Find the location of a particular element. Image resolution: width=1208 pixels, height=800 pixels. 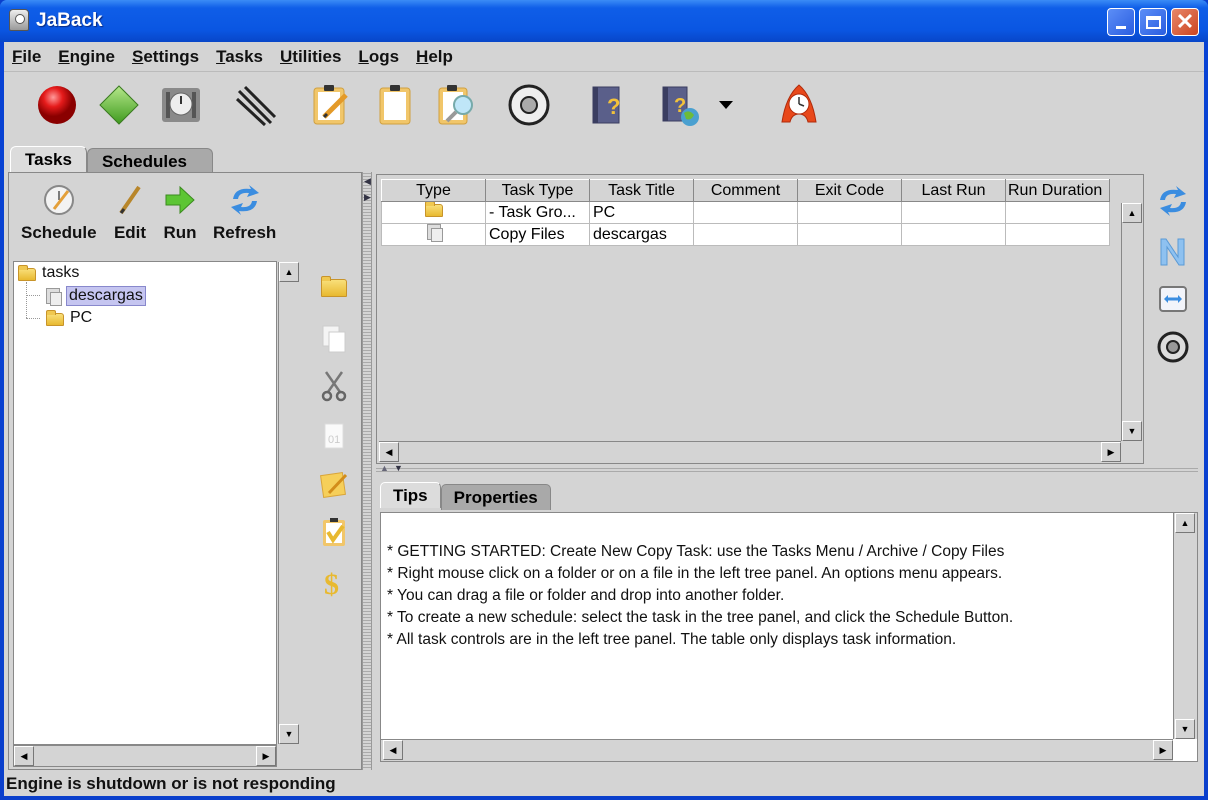

alarm-button is located at coordinates (799, 105).